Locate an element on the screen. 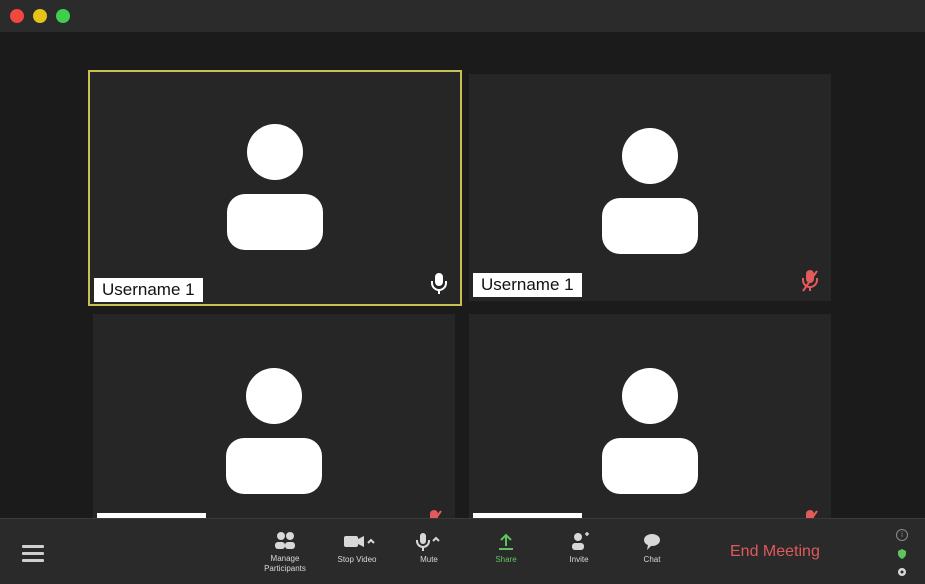 The height and width of the screenshot is (584, 925). chat-button: Chat is located at coordinates (652, 552).